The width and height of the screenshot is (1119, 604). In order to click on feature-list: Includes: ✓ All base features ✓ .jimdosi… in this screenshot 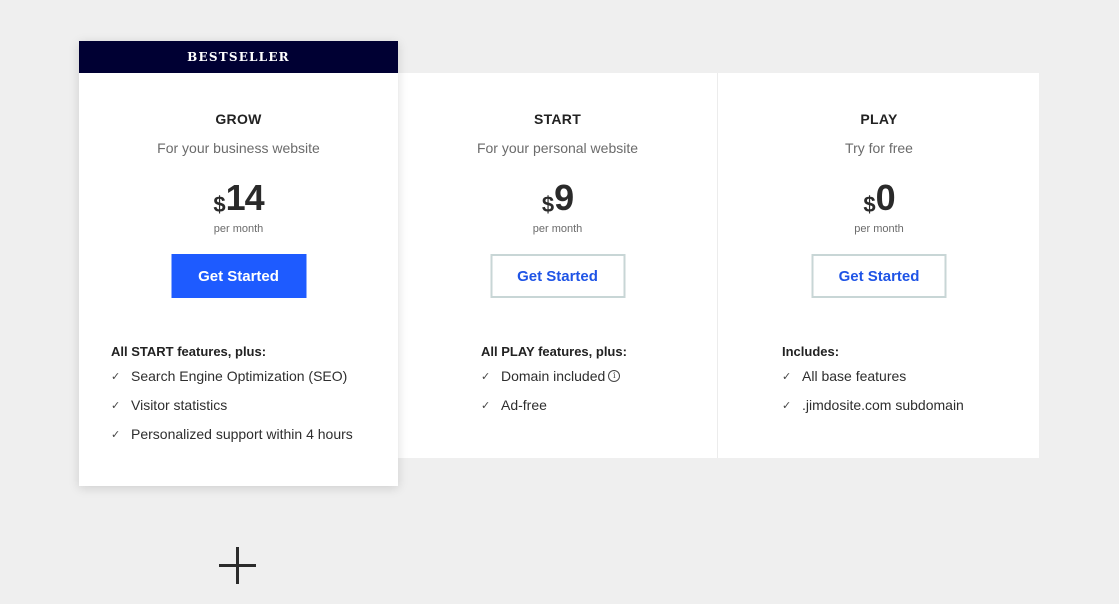, I will do `click(873, 385)`.